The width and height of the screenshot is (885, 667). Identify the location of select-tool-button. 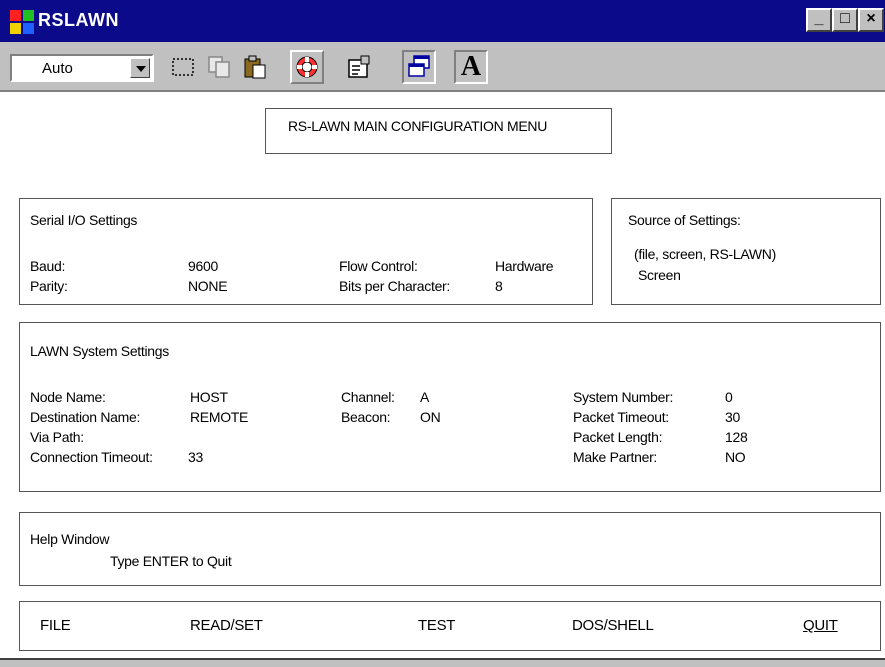
(183, 67).